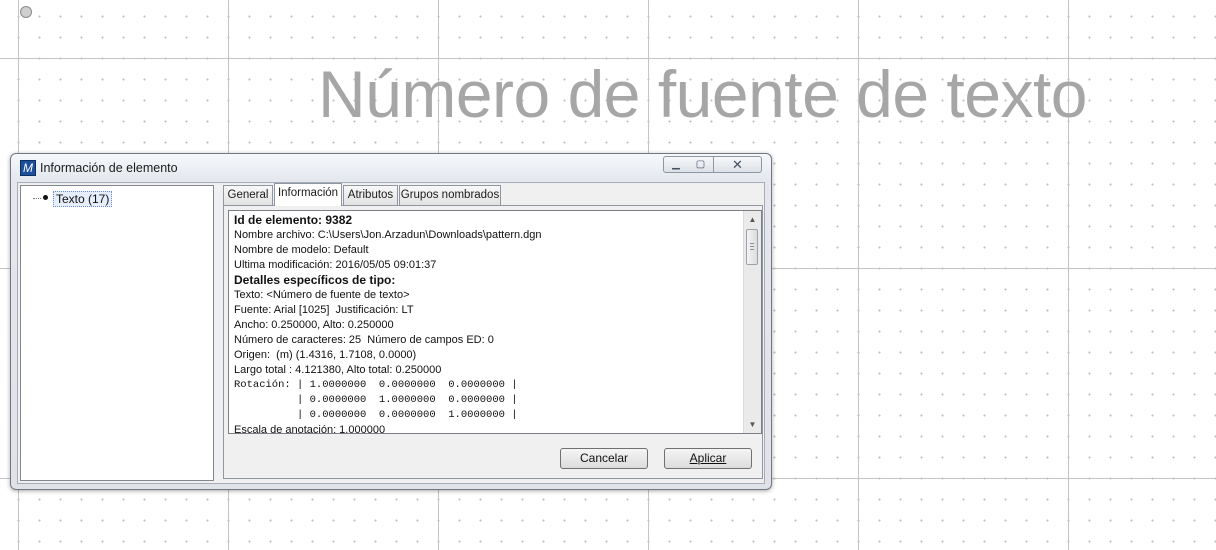  What do you see at coordinates (752, 424) in the screenshot?
I see `scroll-down-icon: ▼` at bounding box center [752, 424].